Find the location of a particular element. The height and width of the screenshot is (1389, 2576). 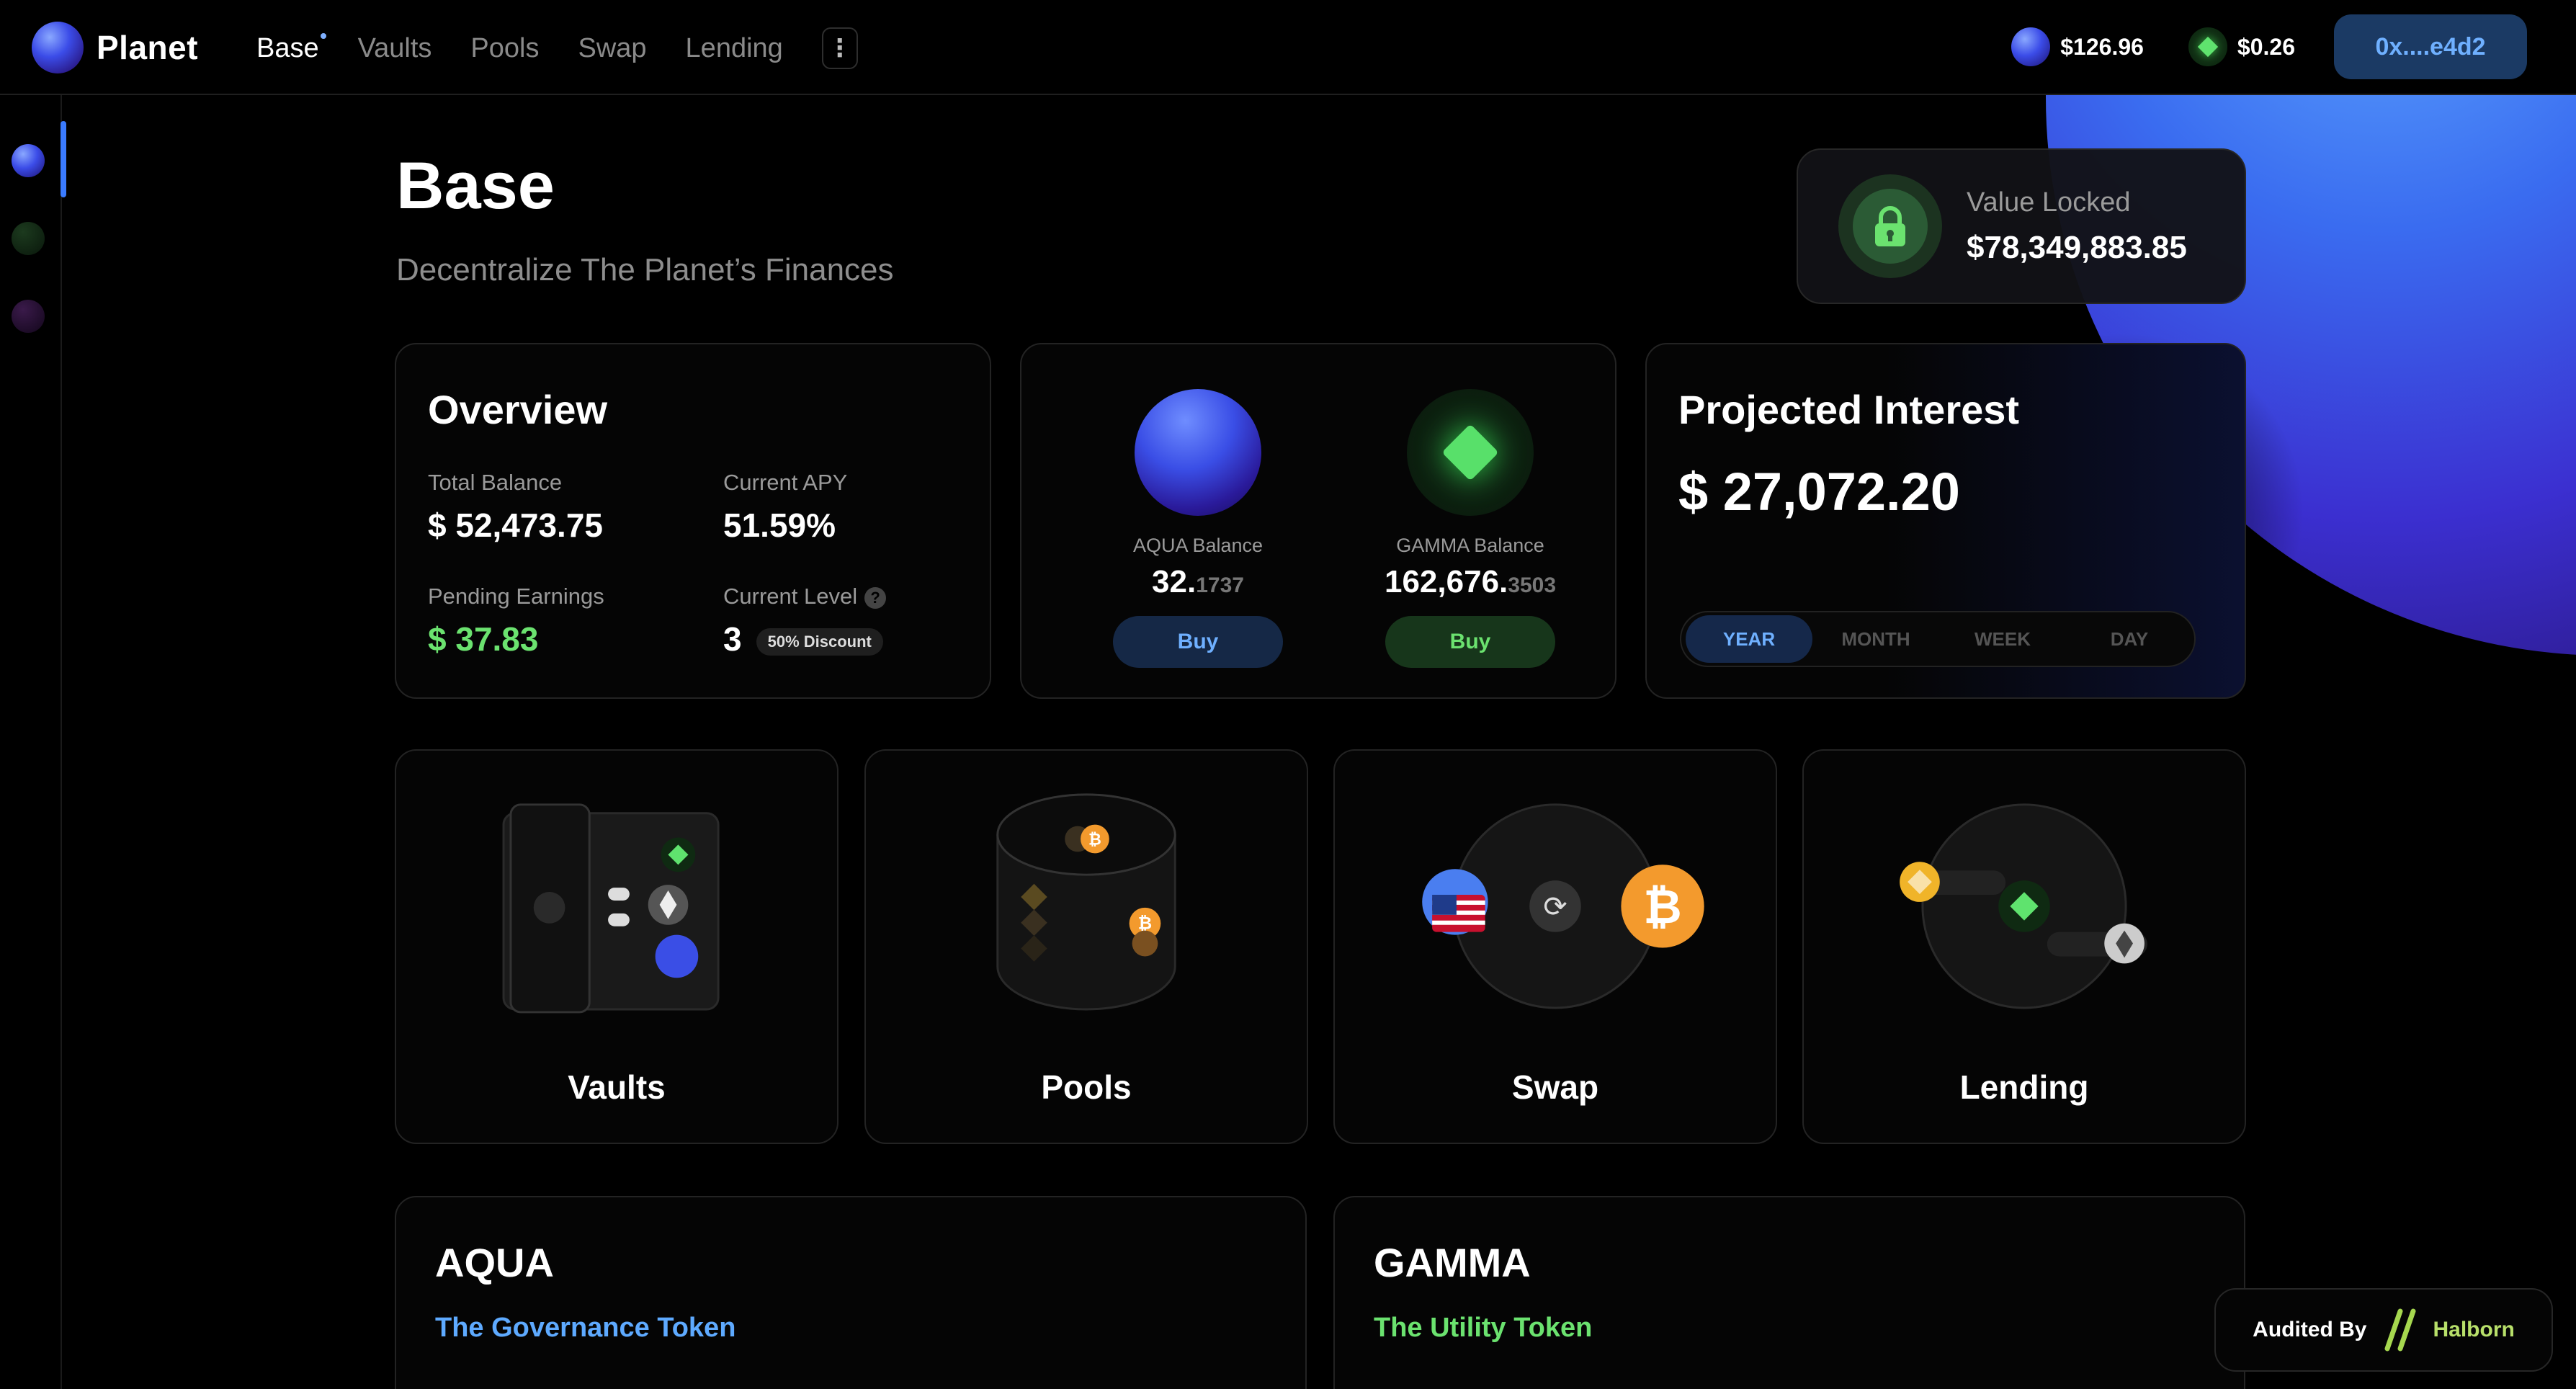

period-week-button: WEEK is located at coordinates (2002, 639).